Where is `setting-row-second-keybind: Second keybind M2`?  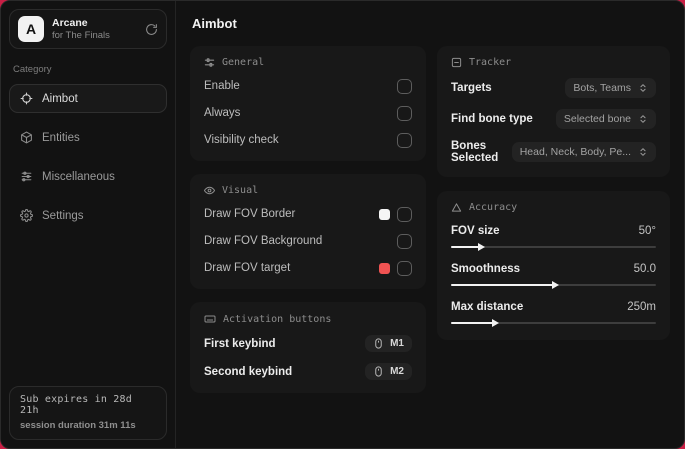
setting-row-second-keybind: Second keybind M2 is located at coordinates (308, 371).